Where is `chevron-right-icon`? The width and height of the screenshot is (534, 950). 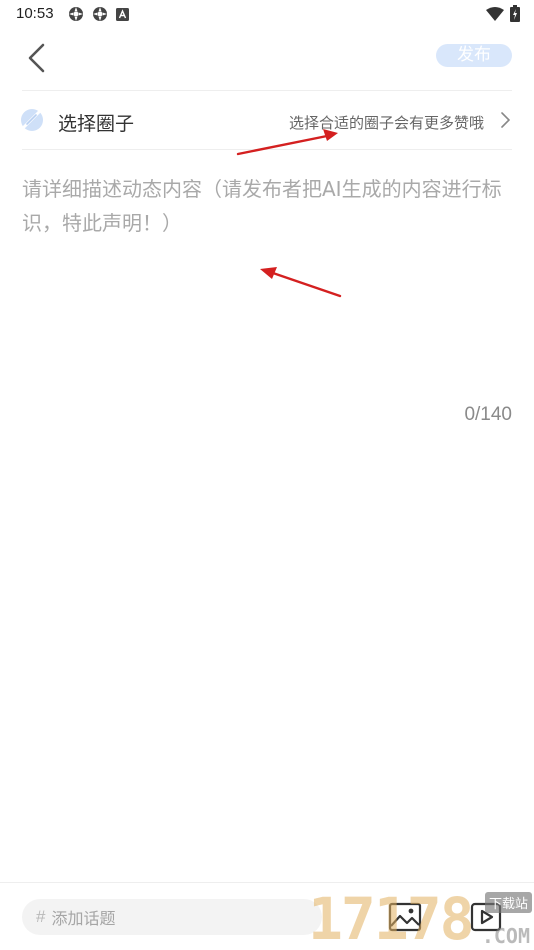
chevron-right-icon is located at coordinates (505, 120).